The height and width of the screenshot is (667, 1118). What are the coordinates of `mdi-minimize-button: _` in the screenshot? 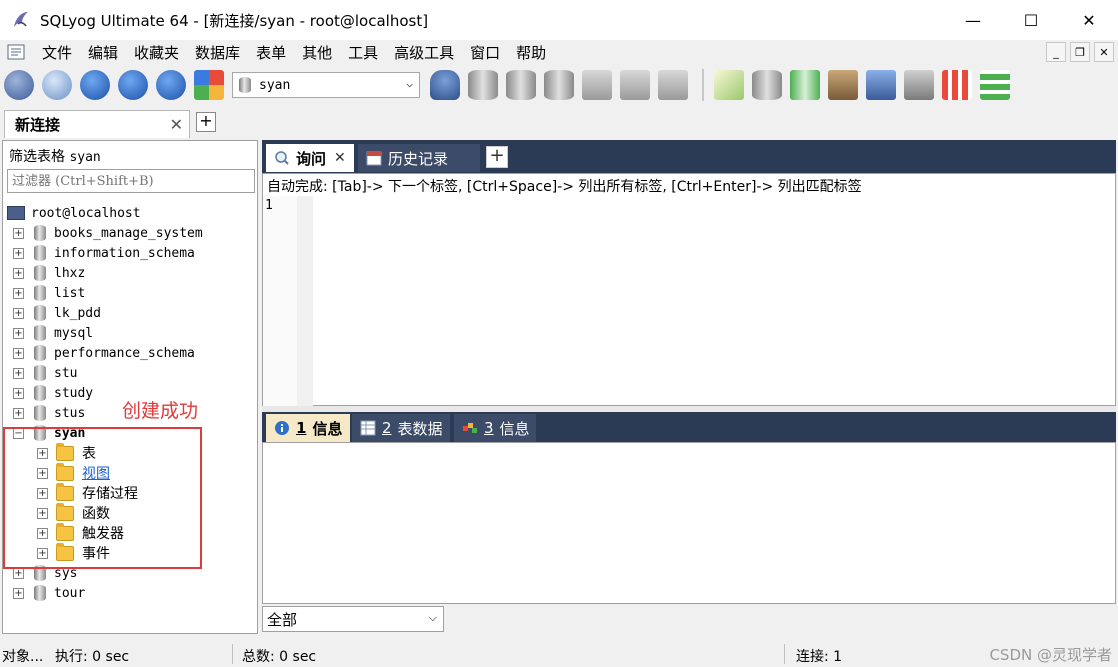 It's located at (1056, 52).